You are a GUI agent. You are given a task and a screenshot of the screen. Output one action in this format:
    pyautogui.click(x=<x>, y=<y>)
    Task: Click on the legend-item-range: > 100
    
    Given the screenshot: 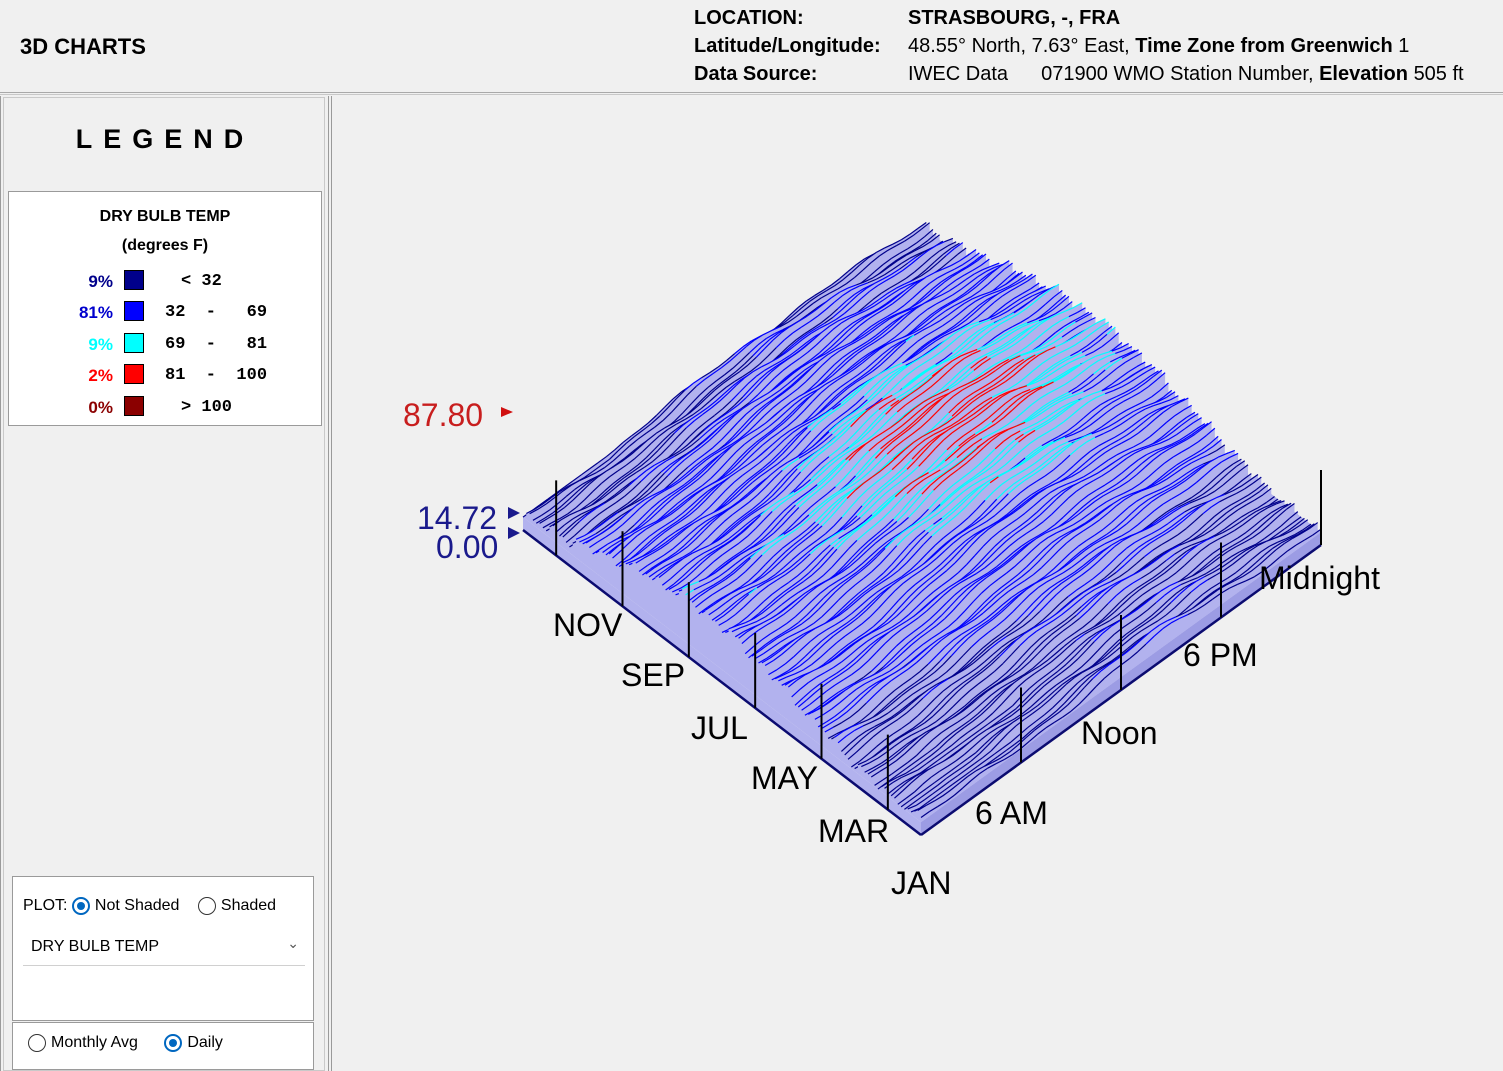 What is the action you would take?
    pyautogui.click(x=207, y=407)
    